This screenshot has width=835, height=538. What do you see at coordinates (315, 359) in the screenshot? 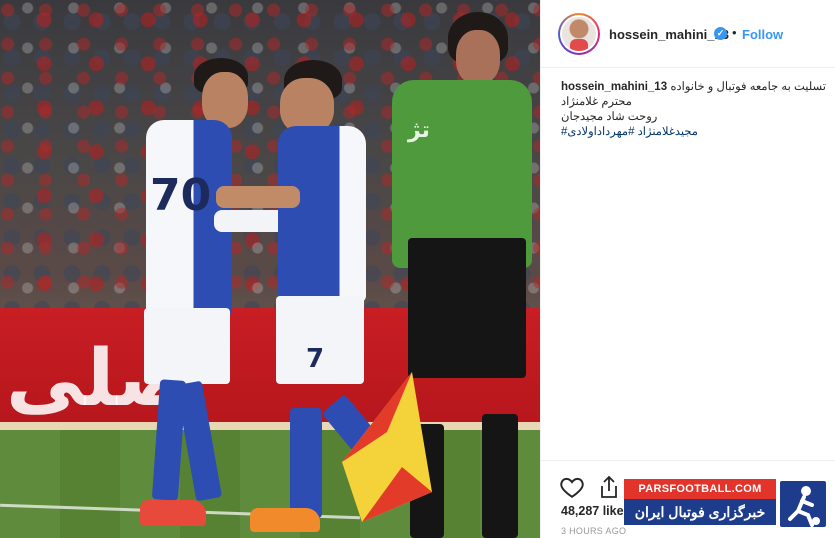
I see `right-jersey-number: 7` at bounding box center [315, 359].